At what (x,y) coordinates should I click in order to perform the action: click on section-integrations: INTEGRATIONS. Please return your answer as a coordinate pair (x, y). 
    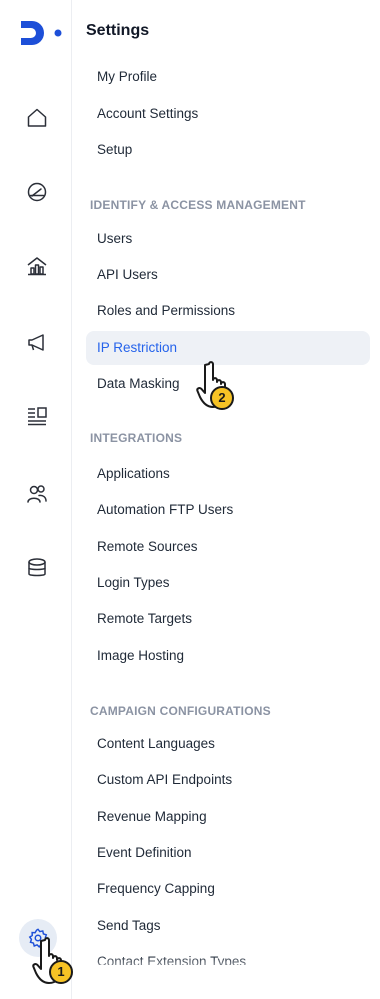
    Looking at the image, I should click on (136, 438).